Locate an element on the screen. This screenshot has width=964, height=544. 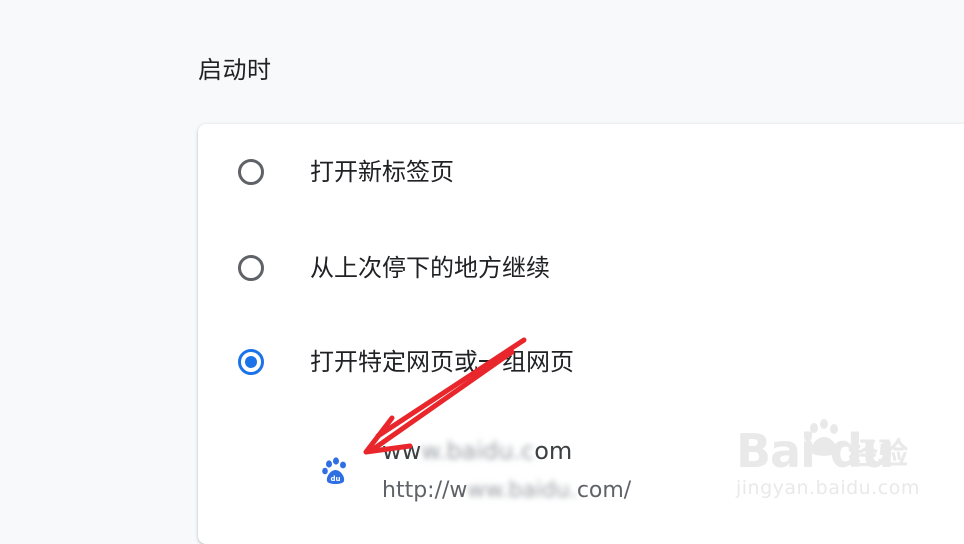
startup-page-name: www.baidu.com is located at coordinates (477, 451).